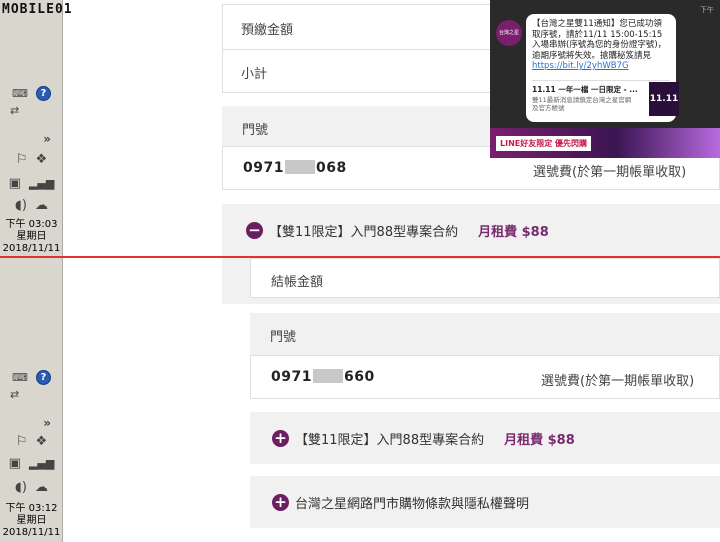 The height and width of the screenshot is (542, 720). Describe the element at coordinates (297, 282) in the screenshot. I see `checkout-label: 結帳金額` at that location.